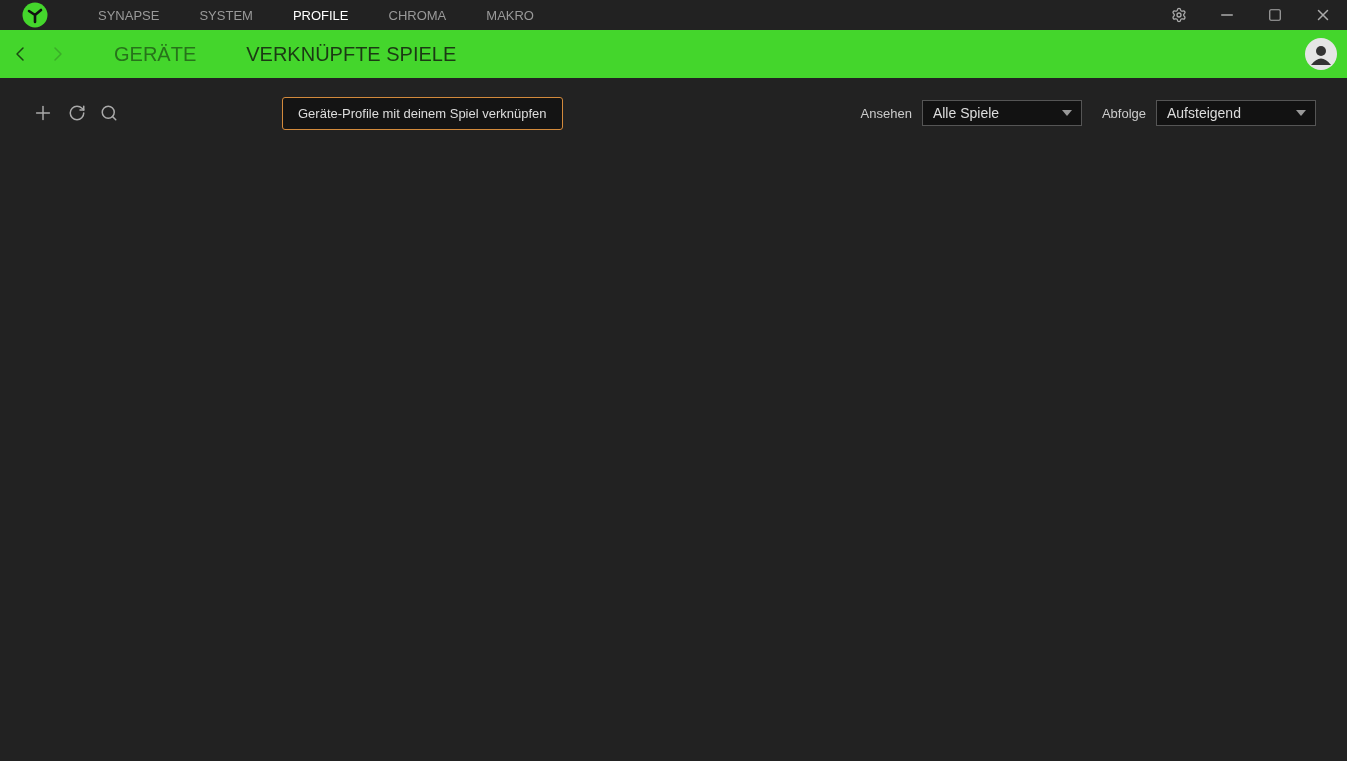 The width and height of the screenshot is (1347, 761). Describe the element at coordinates (320, 15) in the screenshot. I see `nav-tab: PROFILE` at that location.